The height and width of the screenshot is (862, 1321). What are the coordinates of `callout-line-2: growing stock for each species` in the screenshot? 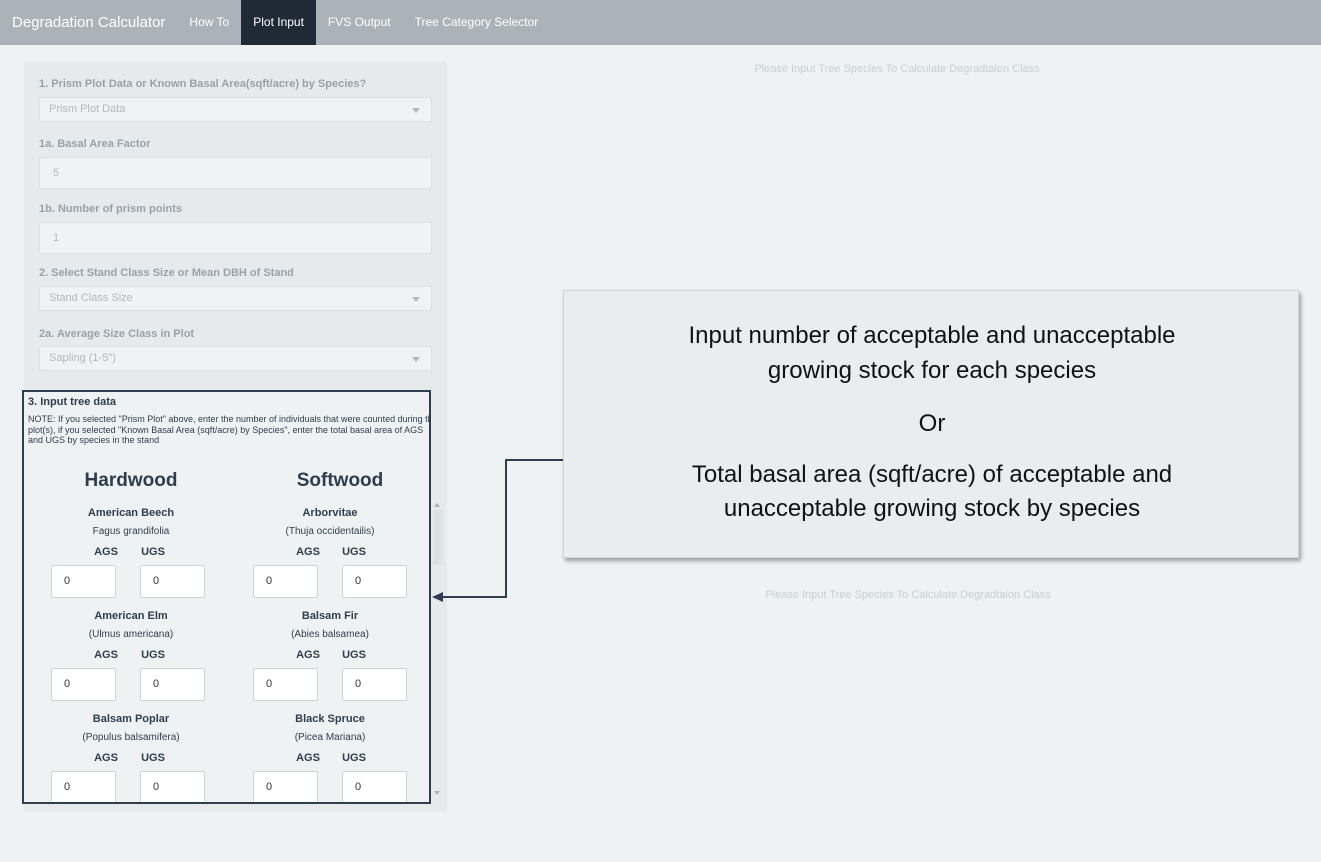 It's located at (932, 370).